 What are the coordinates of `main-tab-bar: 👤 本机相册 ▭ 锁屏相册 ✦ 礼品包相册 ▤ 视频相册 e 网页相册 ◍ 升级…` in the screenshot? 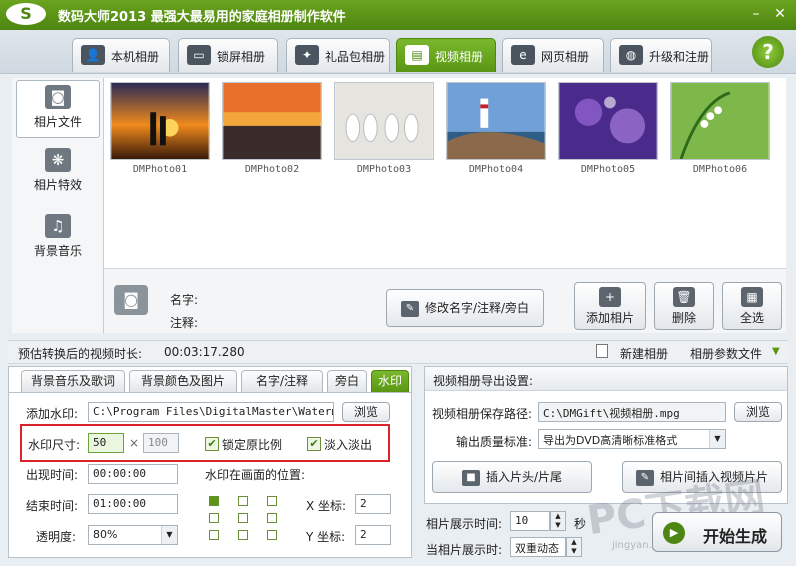 It's located at (398, 52).